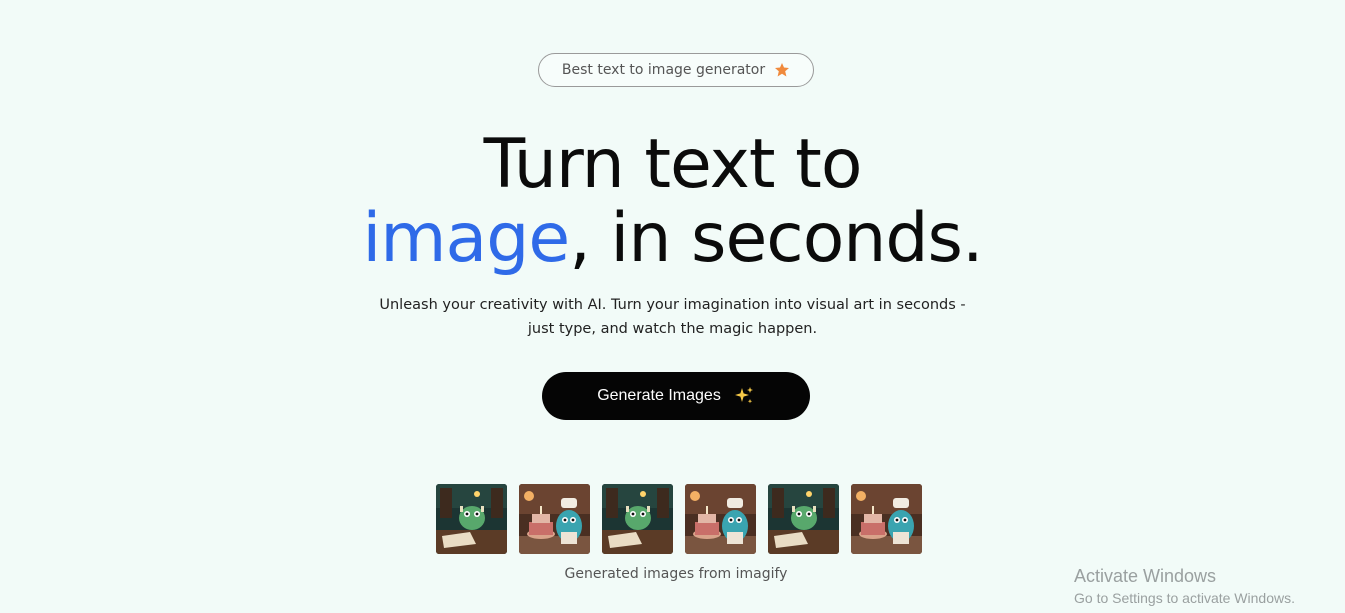  I want to click on headline-line1: Turn text to, so click(673, 164).